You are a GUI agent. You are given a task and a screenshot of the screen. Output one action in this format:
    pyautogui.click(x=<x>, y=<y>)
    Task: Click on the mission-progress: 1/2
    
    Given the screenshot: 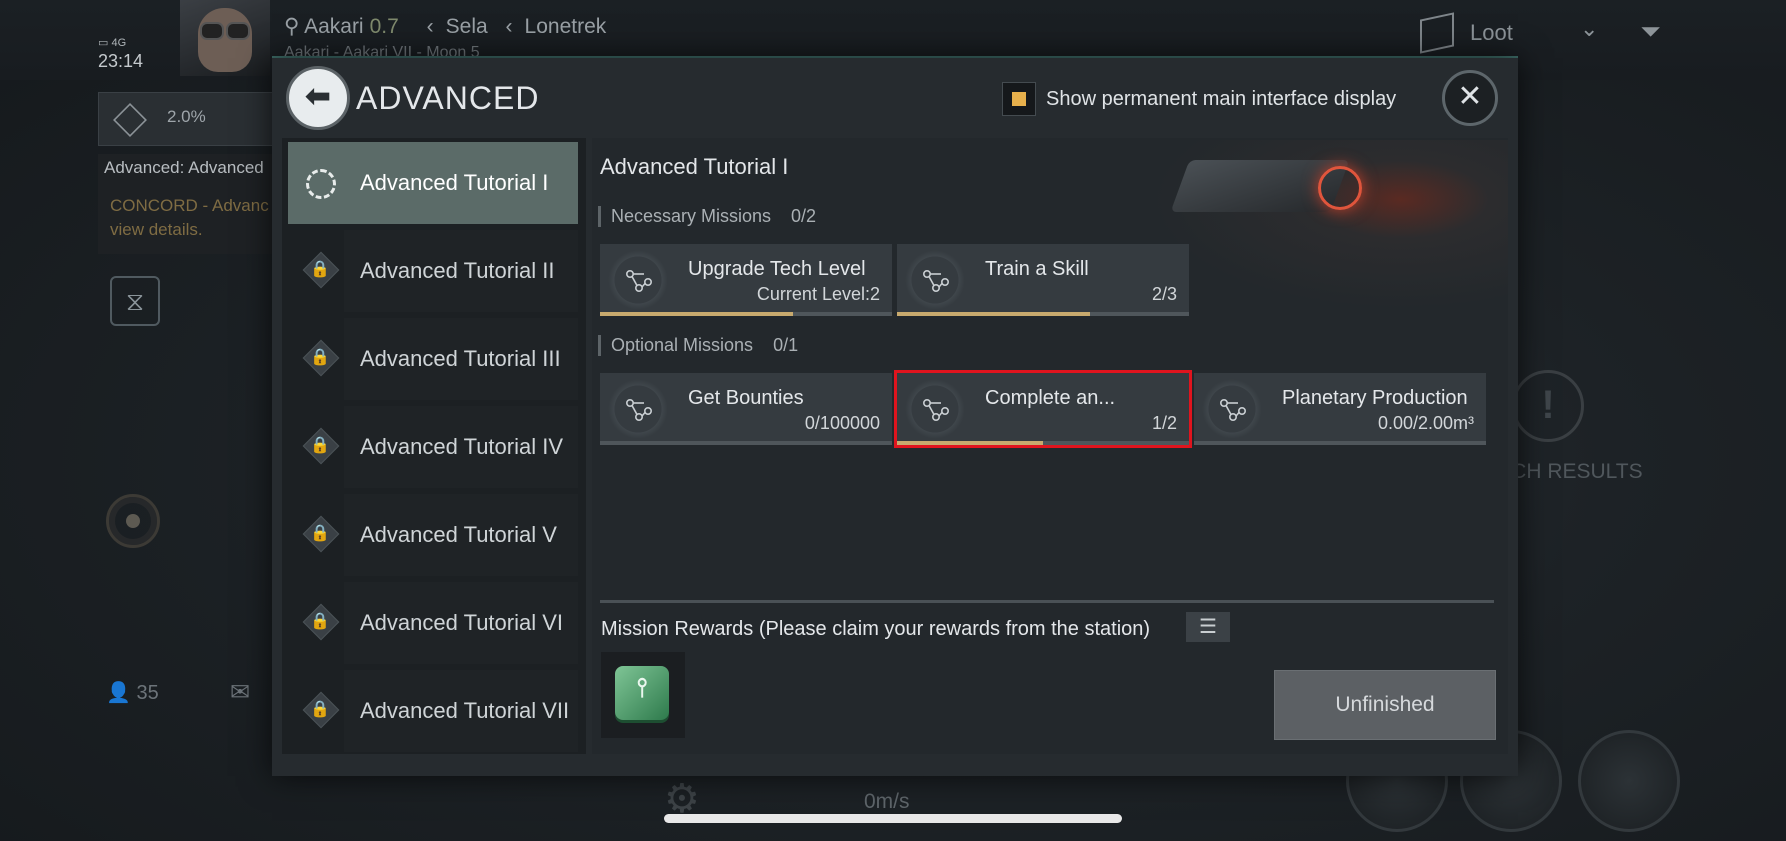 What is the action you would take?
    pyautogui.click(x=1164, y=423)
    